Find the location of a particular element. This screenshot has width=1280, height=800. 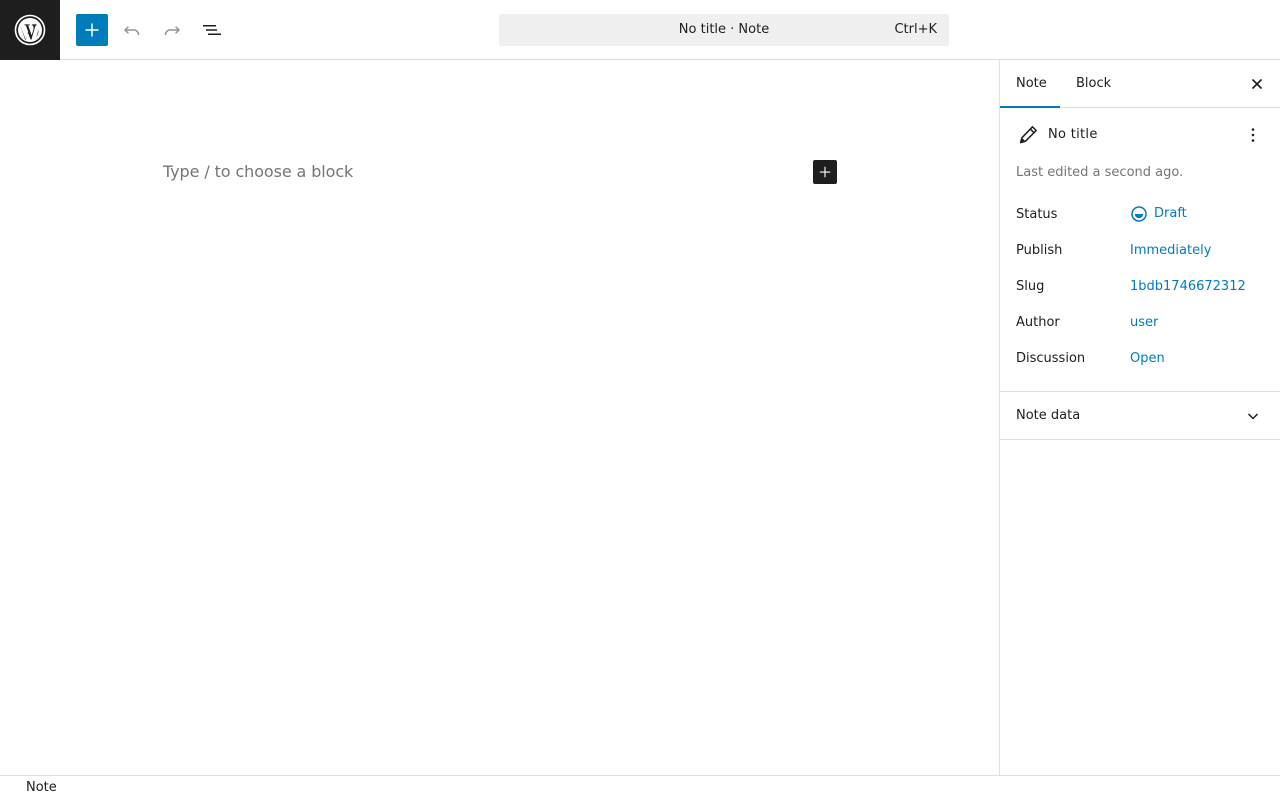

status-value-button: Draft is located at coordinates (1158, 214).